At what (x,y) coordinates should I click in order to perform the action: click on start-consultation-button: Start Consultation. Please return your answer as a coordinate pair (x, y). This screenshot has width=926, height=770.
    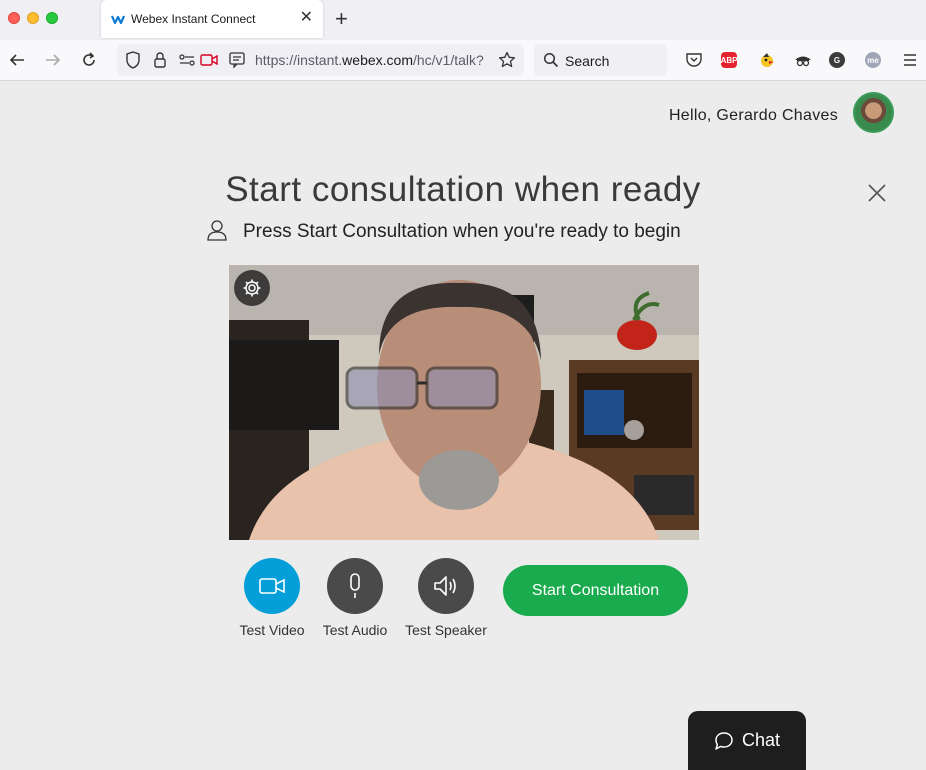
    Looking at the image, I should click on (595, 590).